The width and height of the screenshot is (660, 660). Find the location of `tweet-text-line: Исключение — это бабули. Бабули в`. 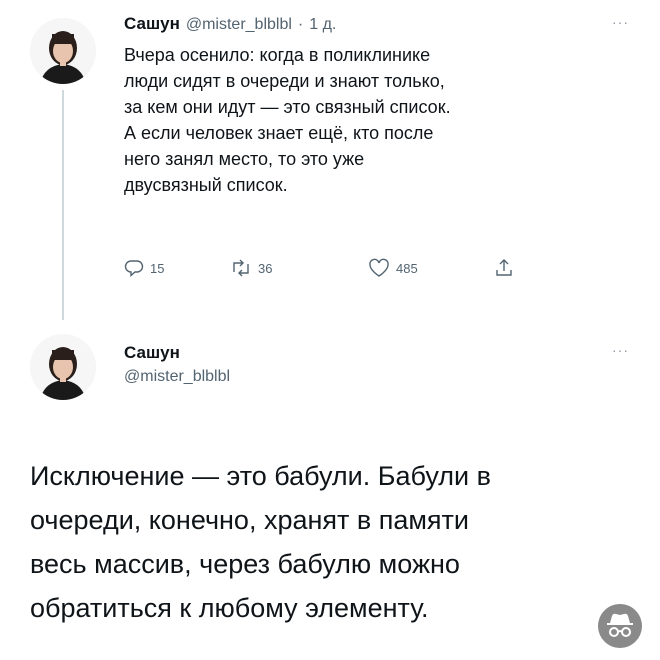

tweet-text-line: Исключение — это бабули. Бабули в is located at coordinates (260, 476).